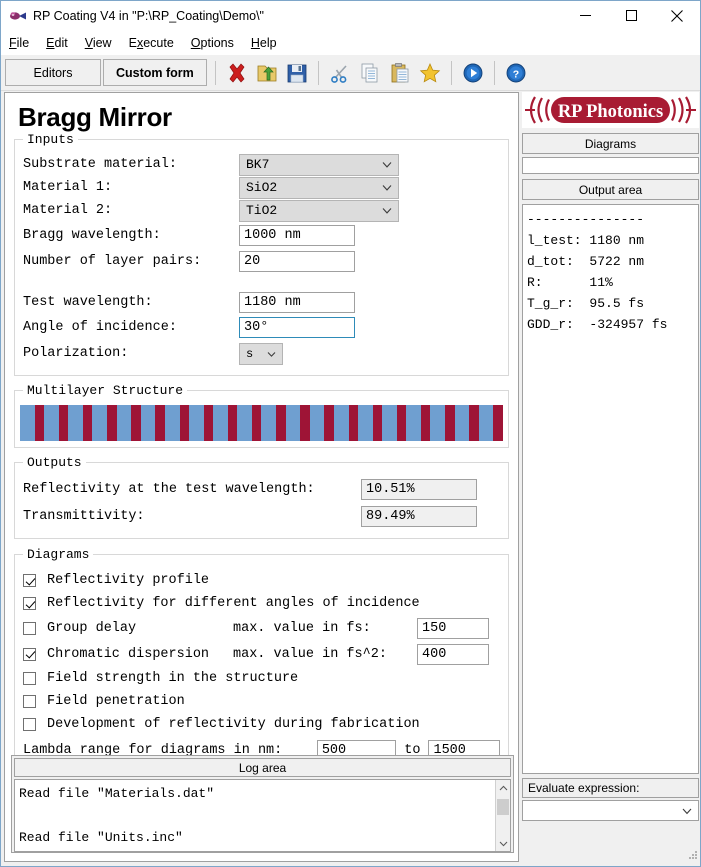  Describe the element at coordinates (29, 701) in the screenshot. I see `checkbox-field-penetration` at that location.